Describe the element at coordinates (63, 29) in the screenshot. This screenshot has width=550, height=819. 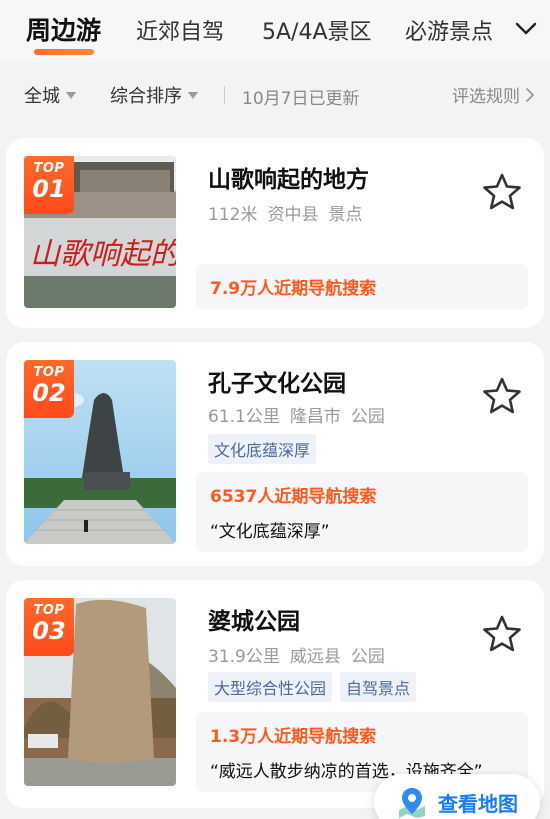
I see `tab-nearby: 周边游` at that location.